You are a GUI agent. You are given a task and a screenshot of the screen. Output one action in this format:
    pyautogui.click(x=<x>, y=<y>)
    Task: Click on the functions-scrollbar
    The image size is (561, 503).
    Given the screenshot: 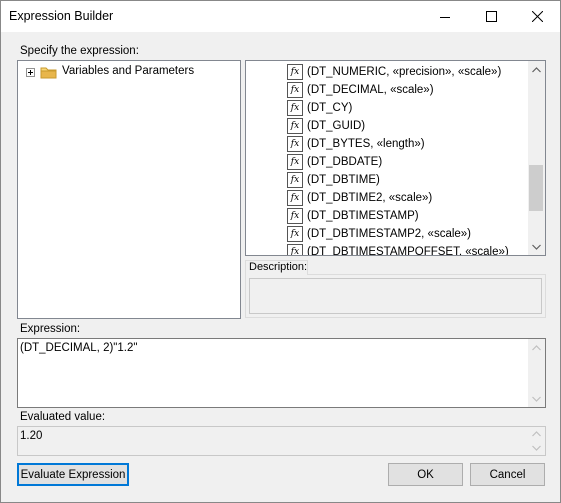 What is the action you would take?
    pyautogui.click(x=536, y=158)
    